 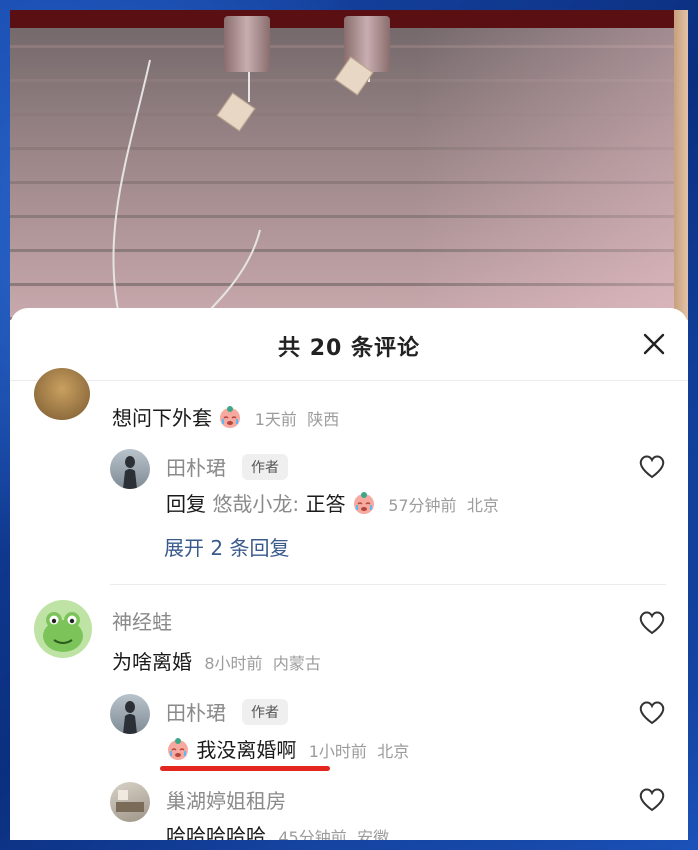 What do you see at coordinates (216, 832) in the screenshot?
I see `reply-body: 哈哈哈哈哈` at bounding box center [216, 832].